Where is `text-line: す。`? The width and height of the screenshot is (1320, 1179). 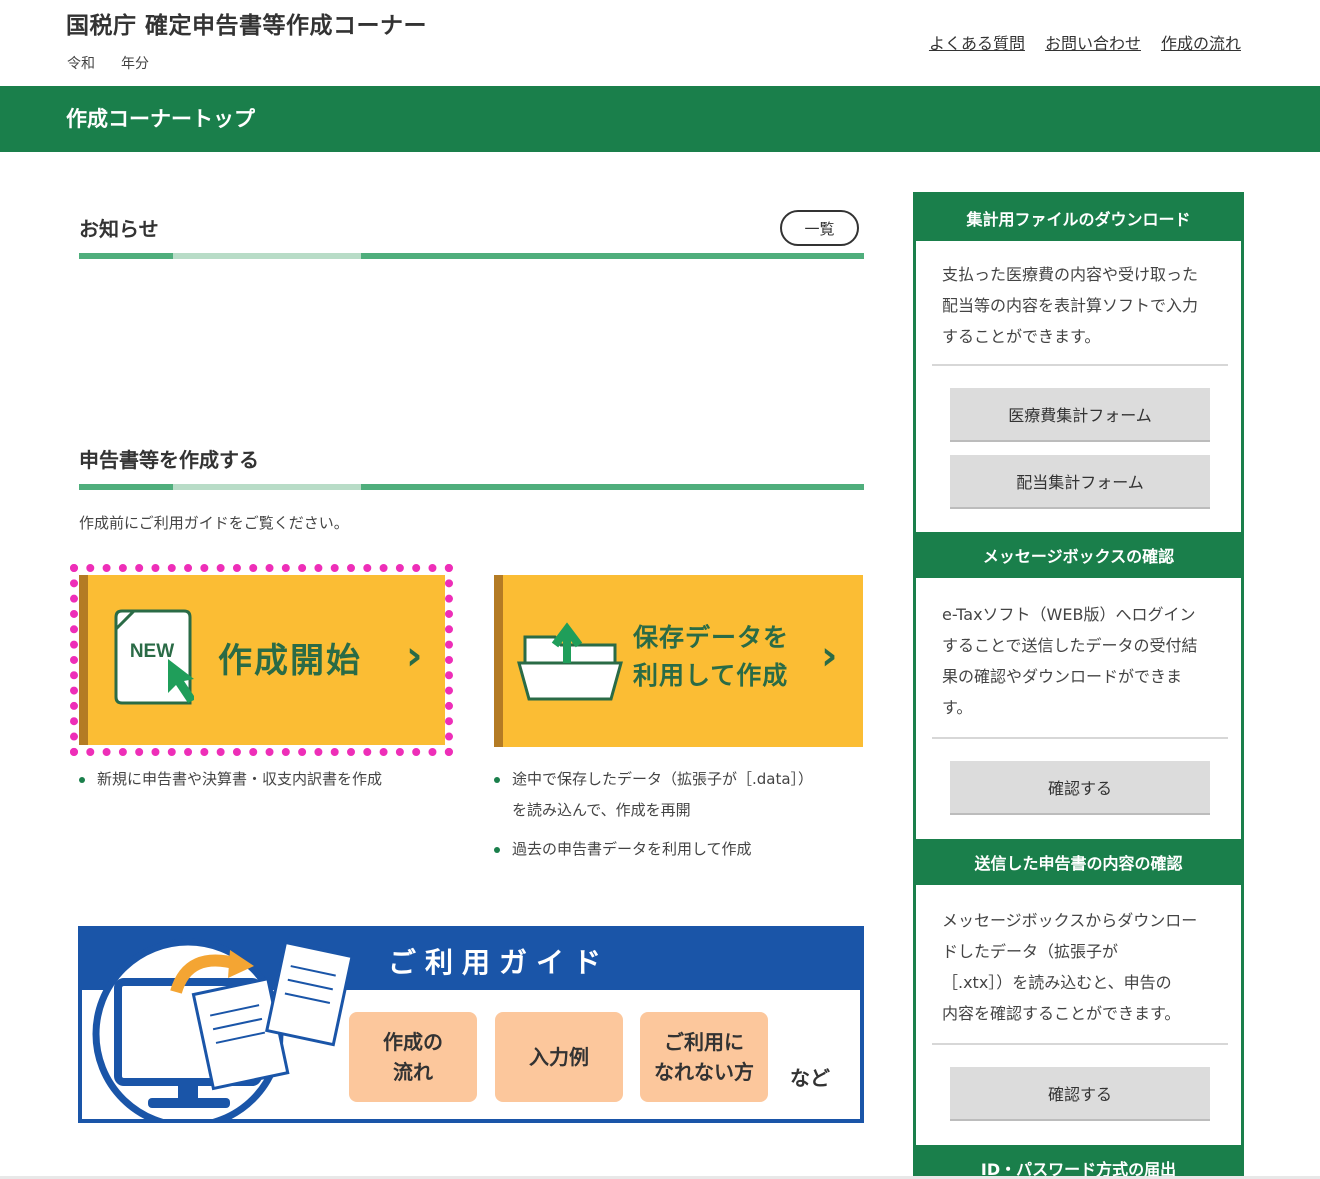 text-line: す。 is located at coordinates (957, 707).